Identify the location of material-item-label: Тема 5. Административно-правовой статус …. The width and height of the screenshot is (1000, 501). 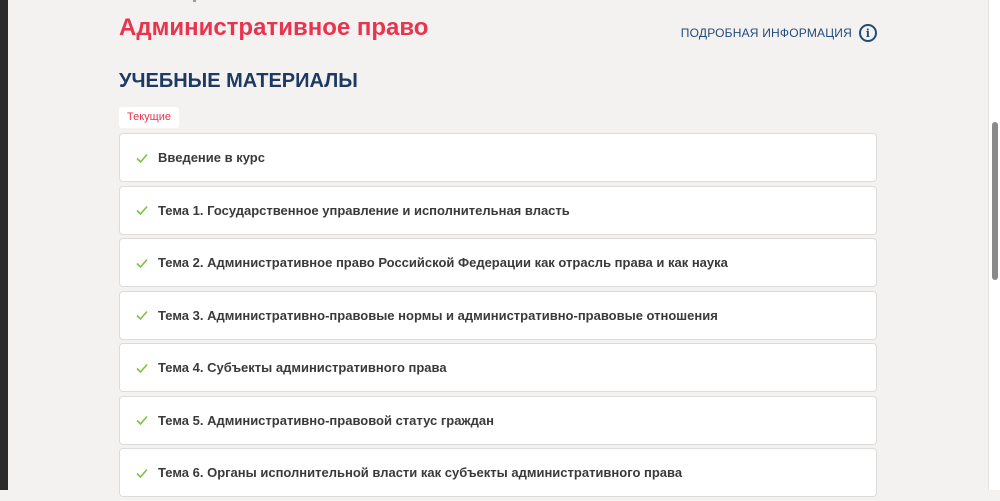
(326, 420).